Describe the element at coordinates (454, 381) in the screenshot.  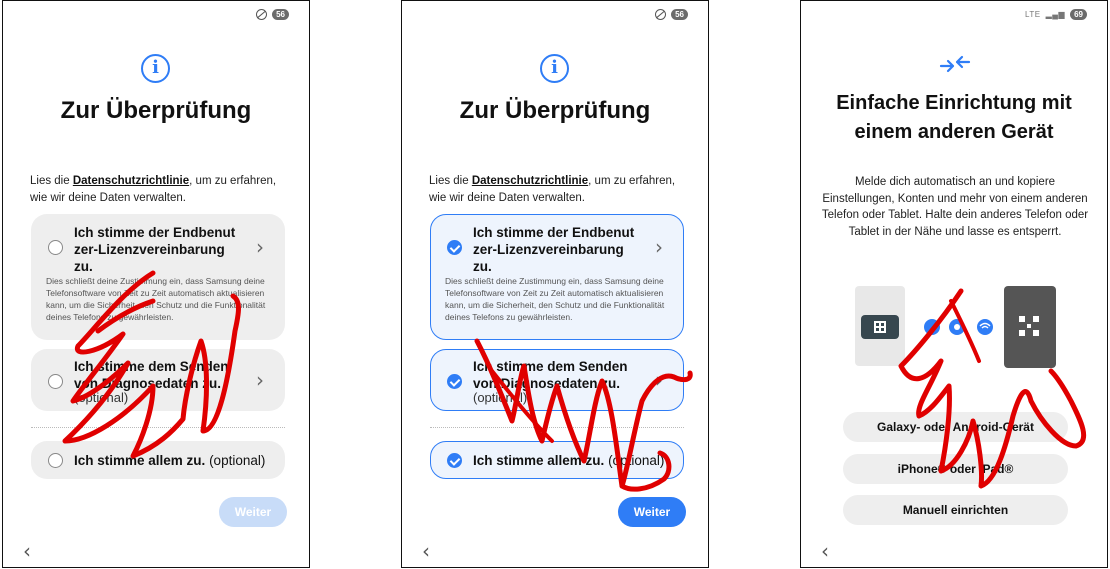
I see `diagnostics-radio-checked` at that location.